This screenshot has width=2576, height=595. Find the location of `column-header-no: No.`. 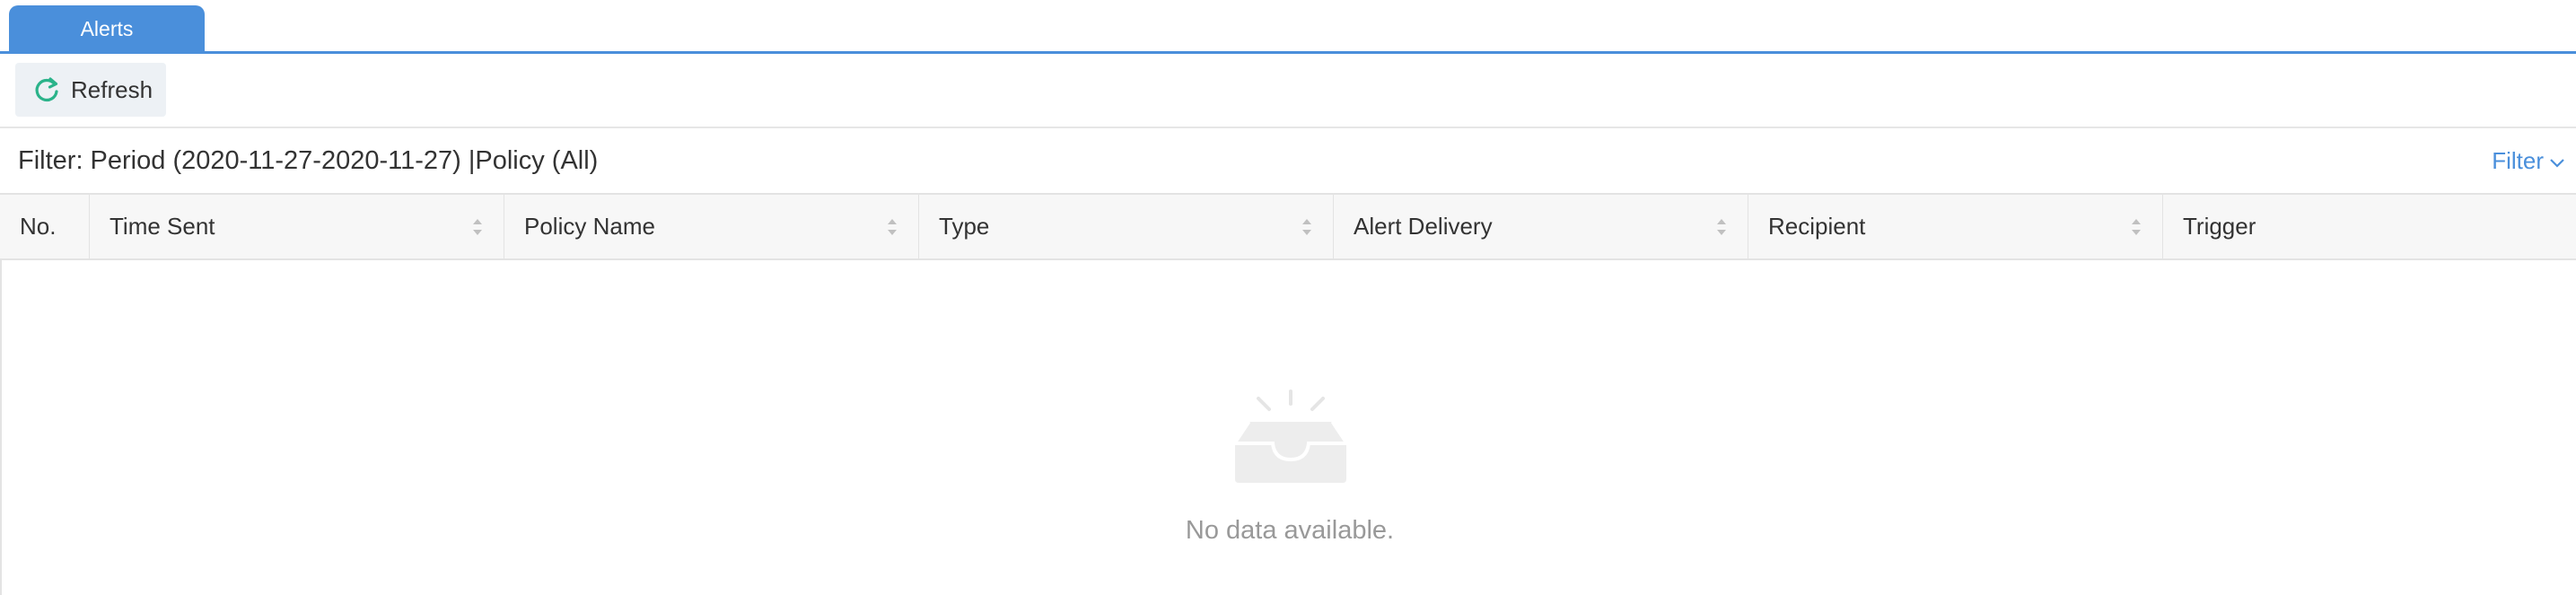

column-header-no: No. is located at coordinates (45, 227).